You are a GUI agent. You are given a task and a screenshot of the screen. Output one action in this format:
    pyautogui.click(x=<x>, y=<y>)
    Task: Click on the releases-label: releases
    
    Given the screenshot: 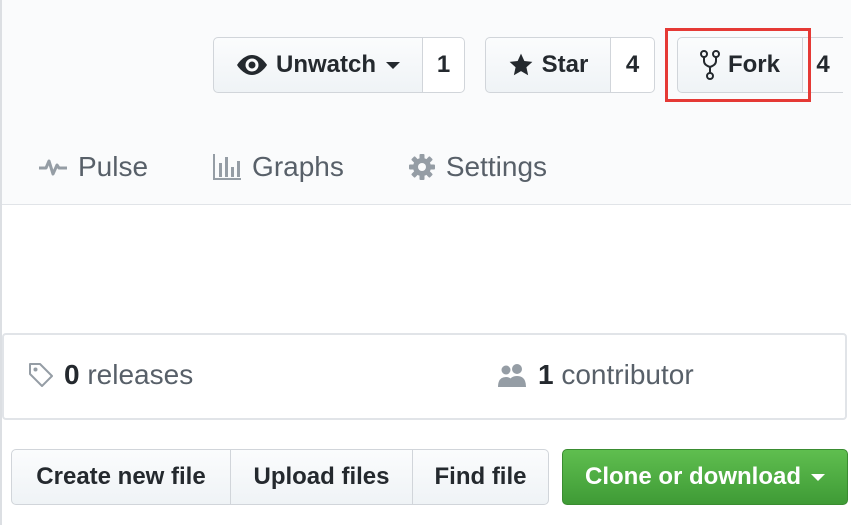 What is the action you would take?
    pyautogui.click(x=140, y=374)
    